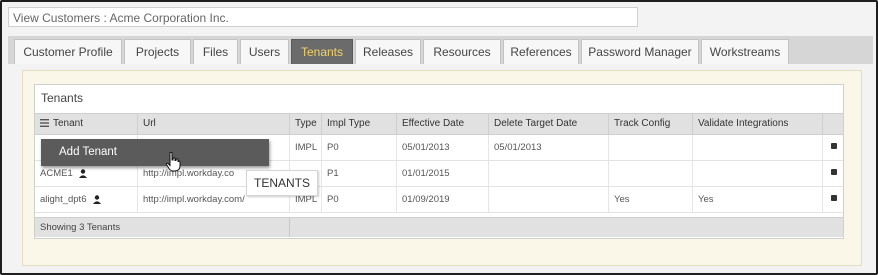 The width and height of the screenshot is (878, 275). I want to click on row-count-label: Showing 3 Tenants, so click(80, 227).